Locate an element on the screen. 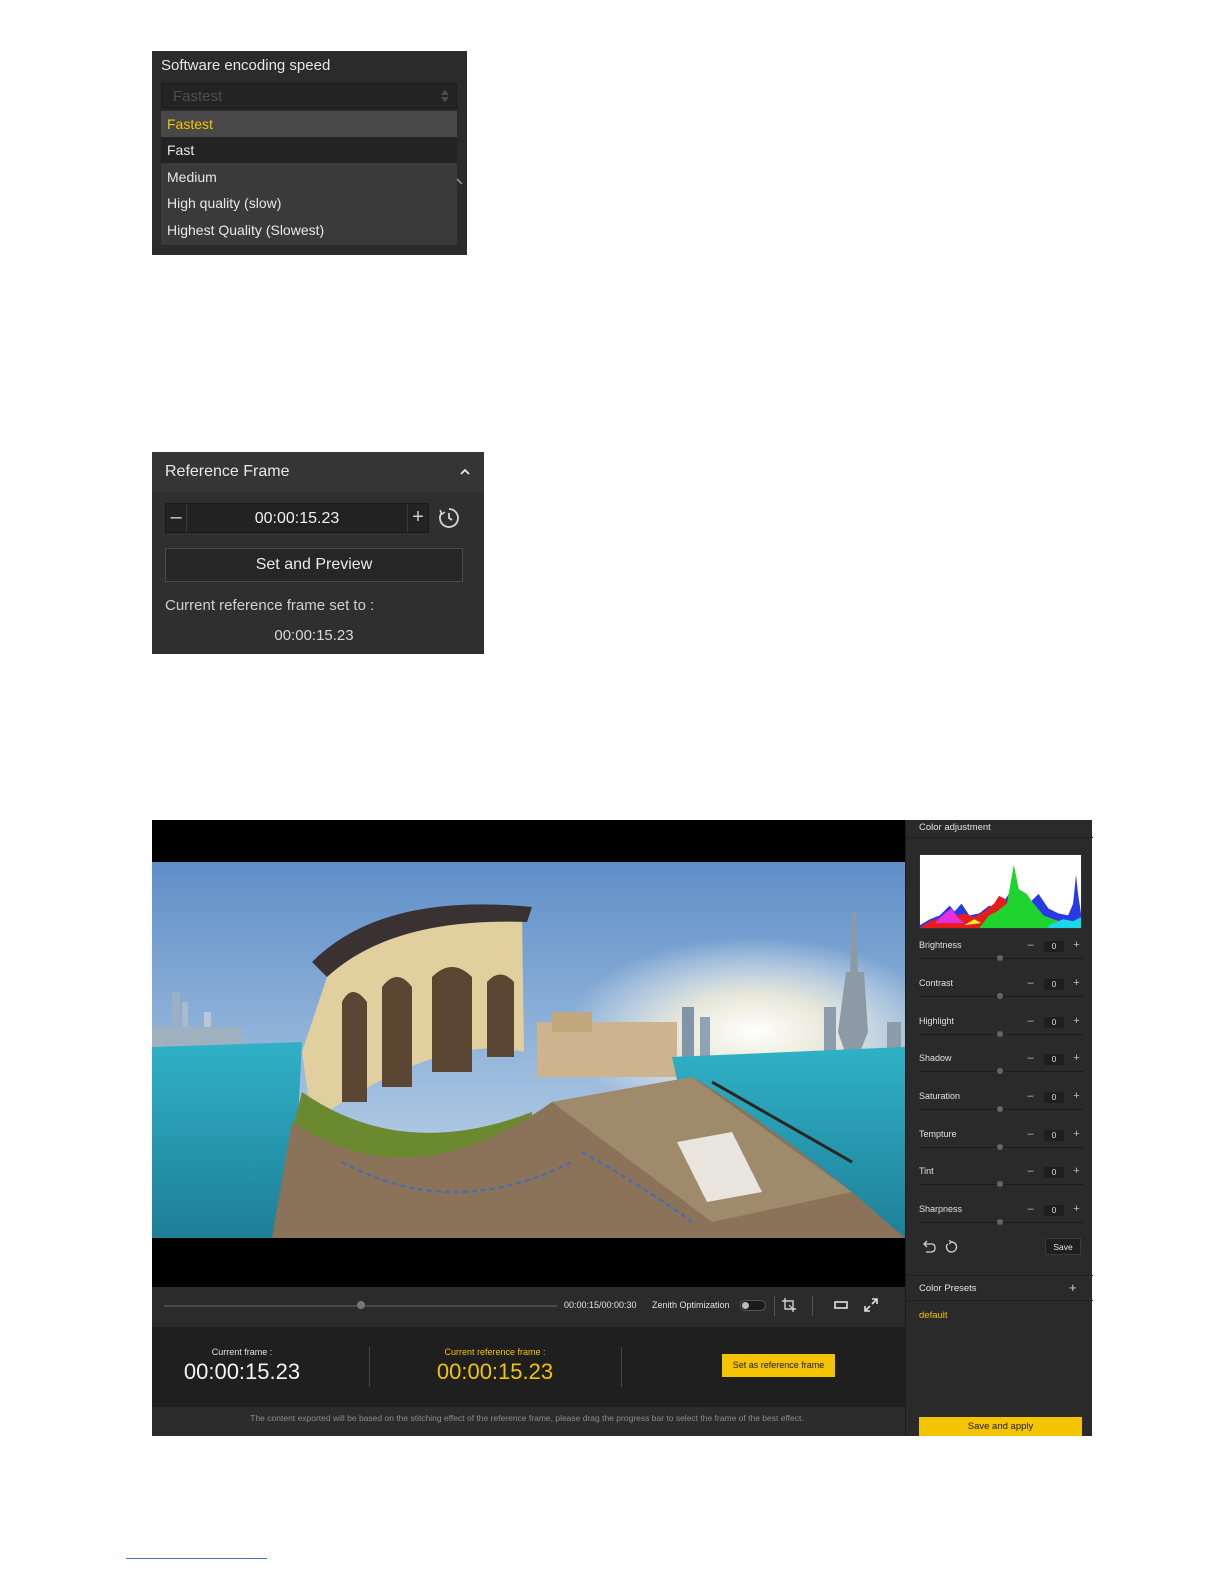  set-as-reference-frame-button: Set as reference frame is located at coordinates (778, 1365).